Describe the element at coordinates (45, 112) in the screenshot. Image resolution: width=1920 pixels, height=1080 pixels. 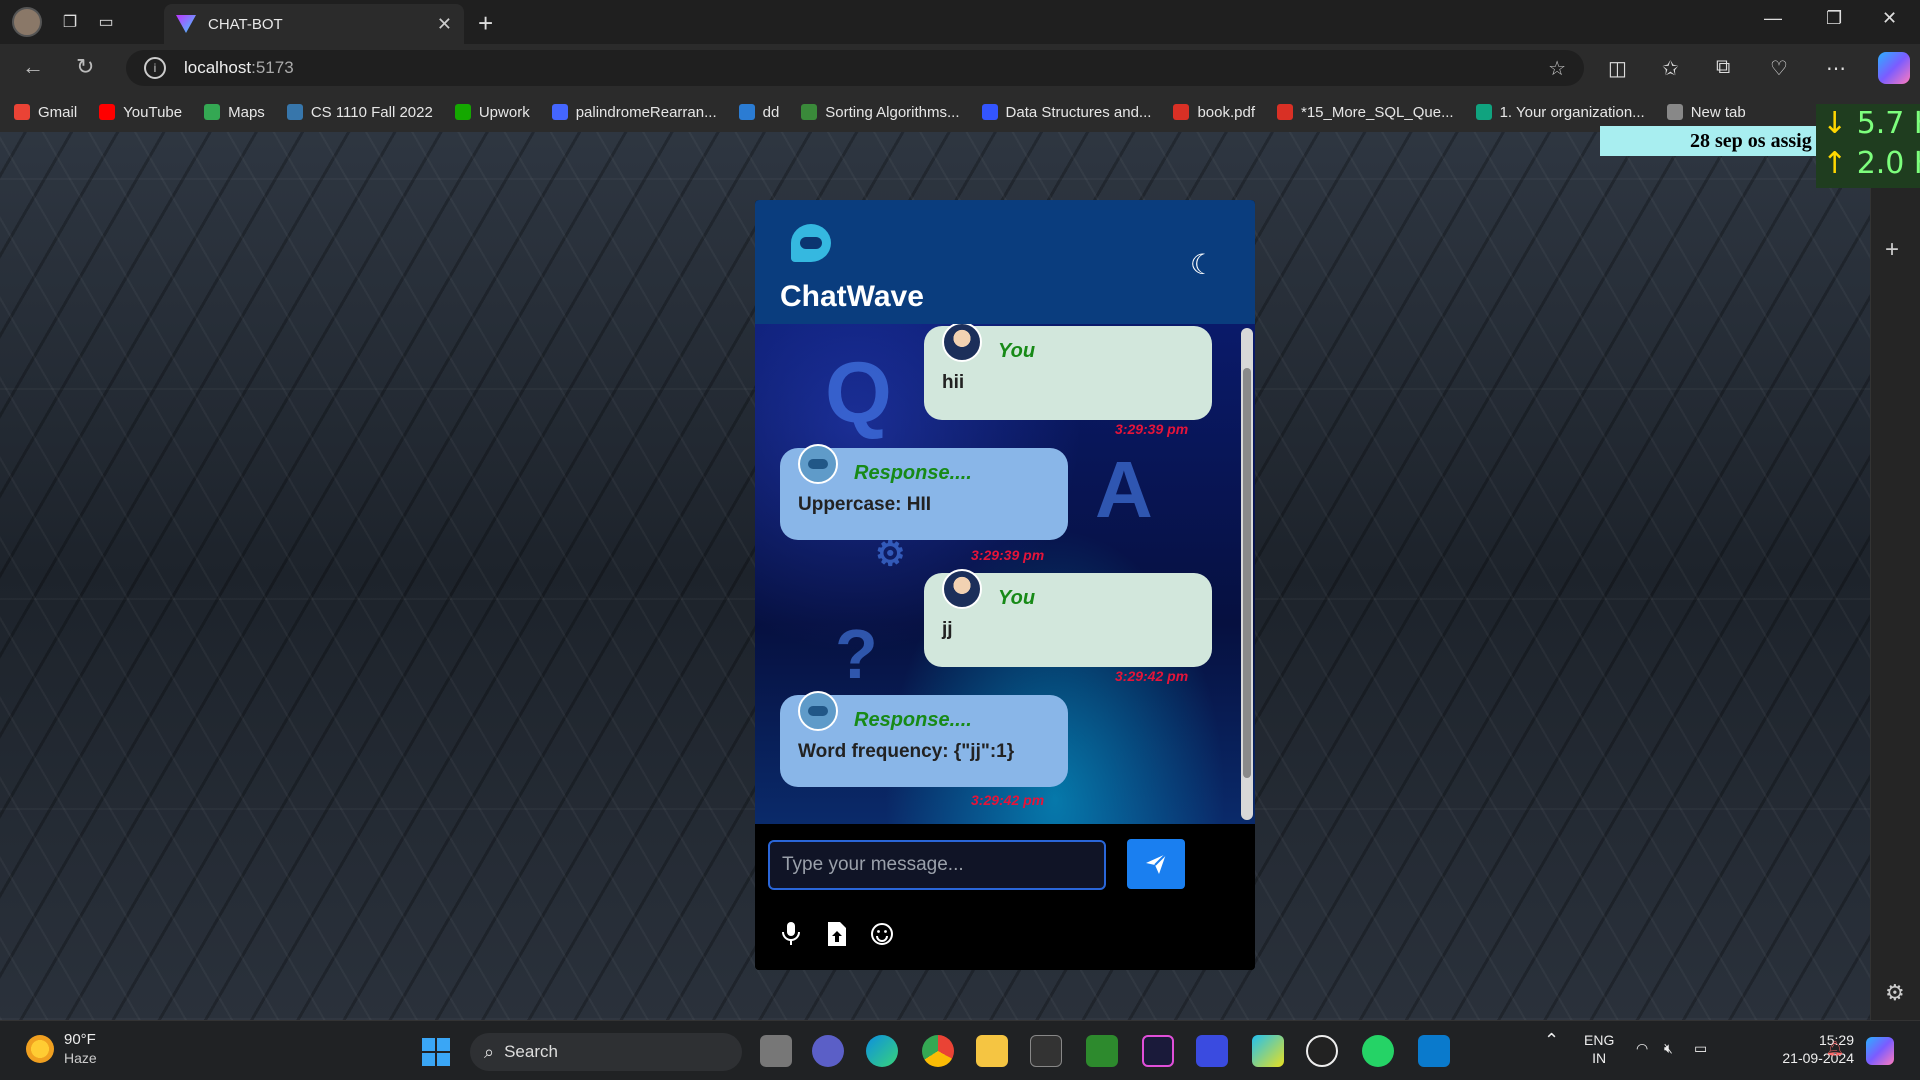
I see `bookmark-item: Gmail` at that location.